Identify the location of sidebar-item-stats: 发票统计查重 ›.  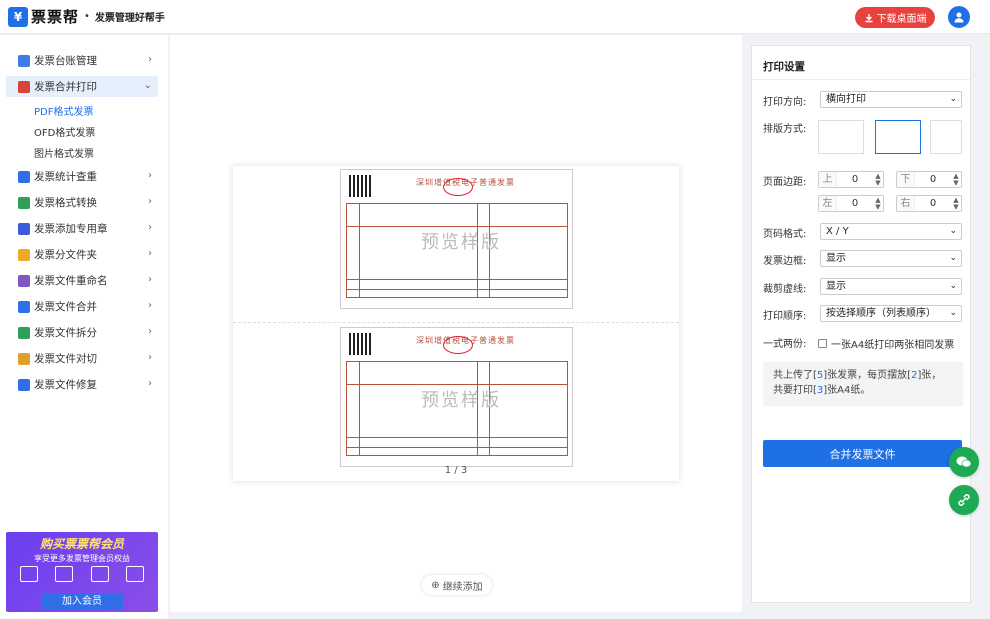
(82, 176).